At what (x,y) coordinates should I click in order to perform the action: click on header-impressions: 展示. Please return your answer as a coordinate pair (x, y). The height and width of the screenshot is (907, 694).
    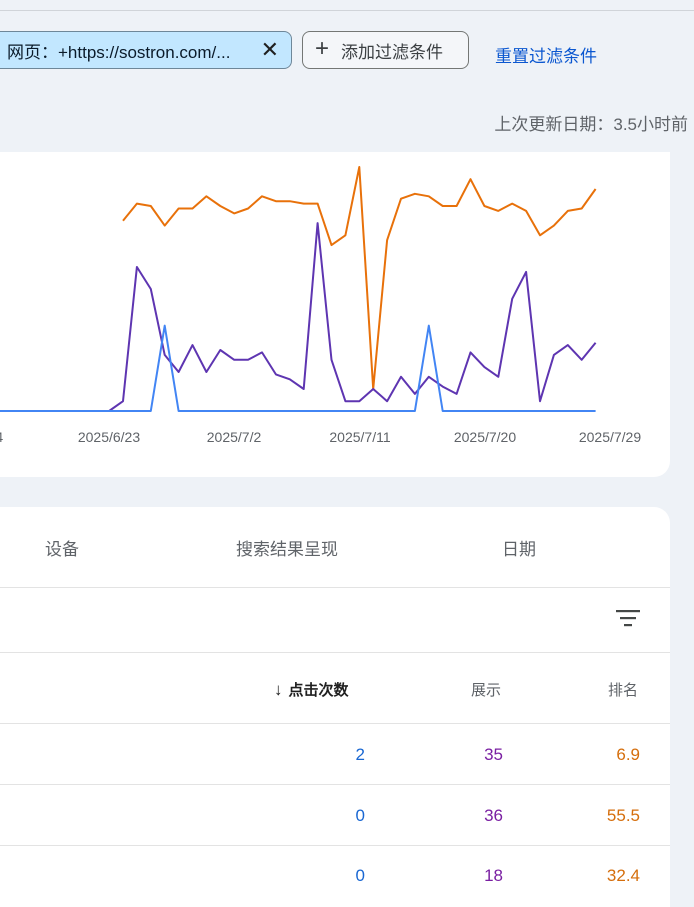
    Looking at the image, I should click on (486, 689).